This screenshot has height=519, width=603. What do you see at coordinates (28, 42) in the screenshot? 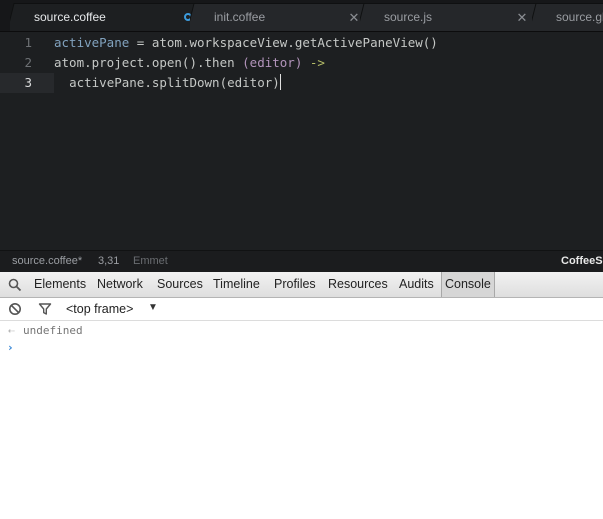
I see `line-number: 1` at bounding box center [28, 42].